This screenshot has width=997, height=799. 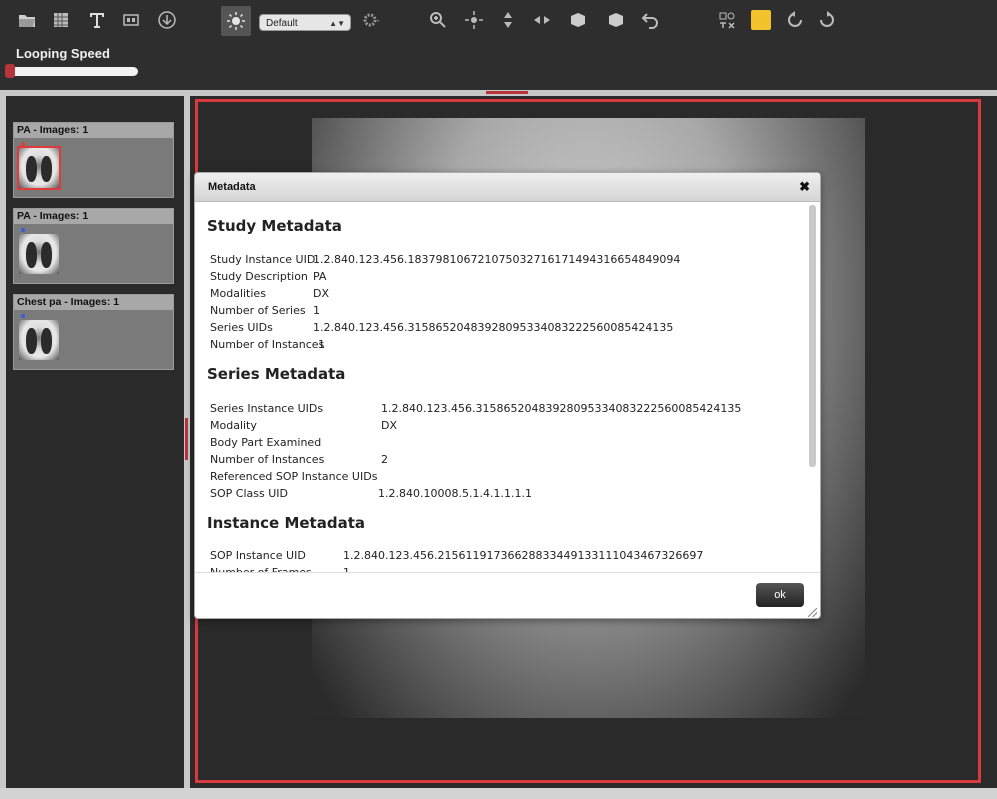 I want to click on flip-horizontal-icon, so click(x=542, y=20).